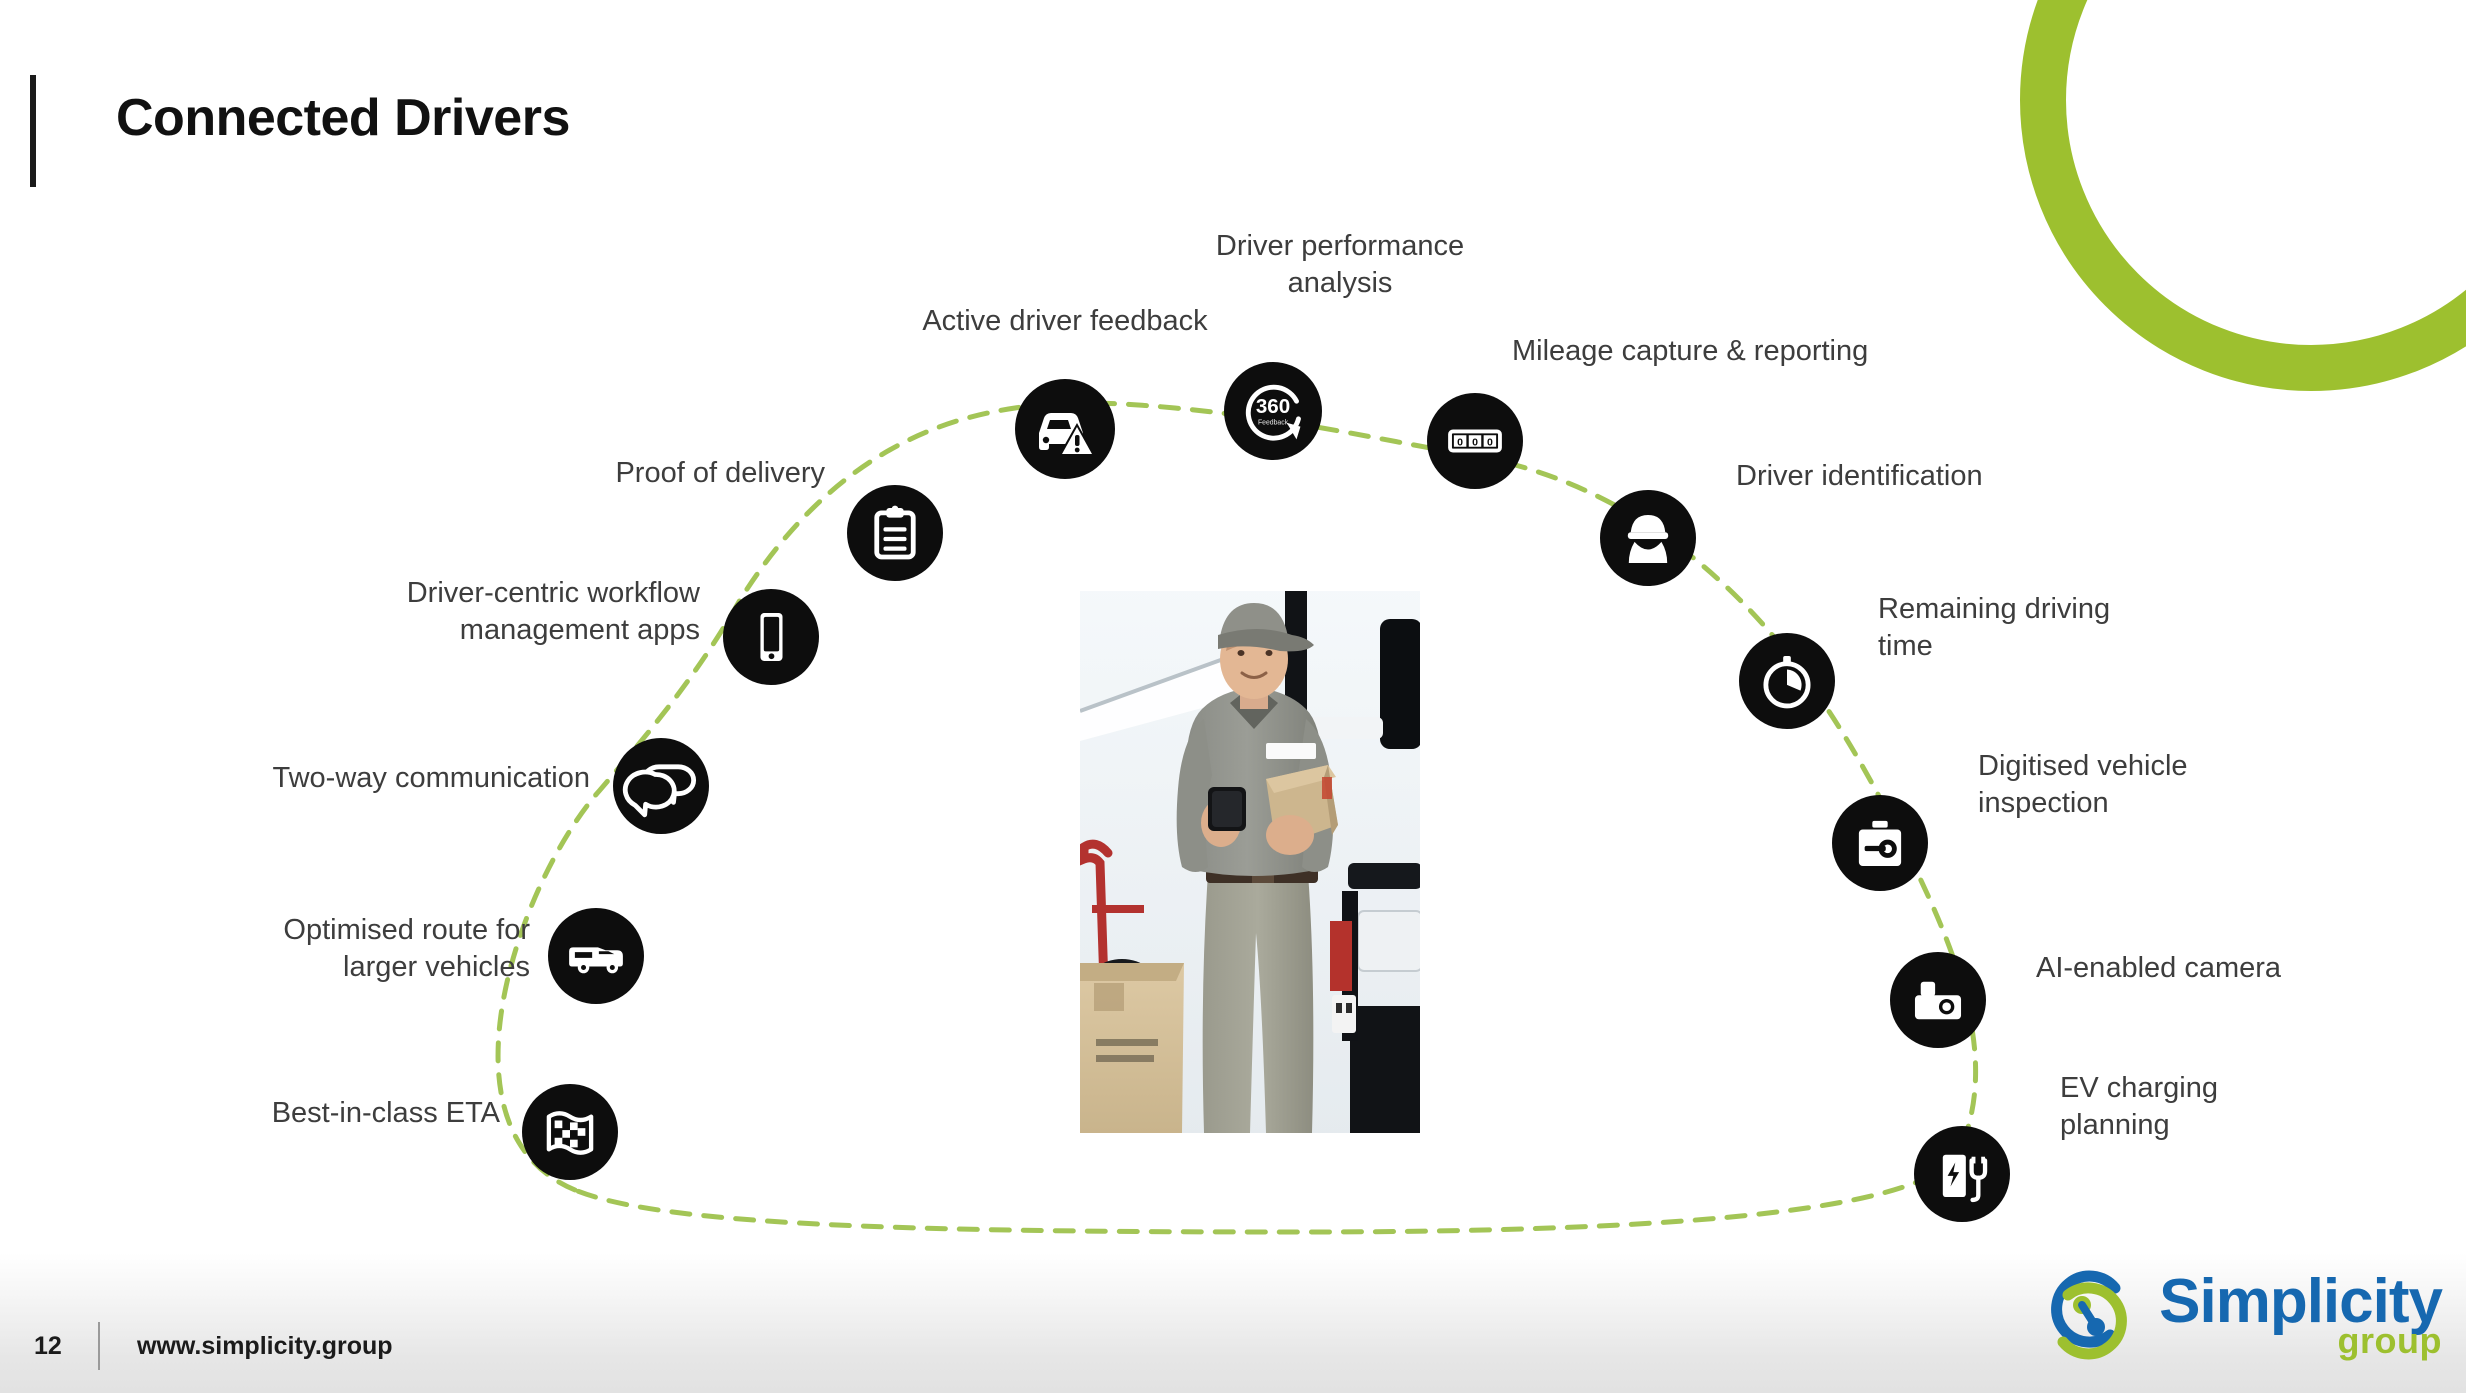 This screenshot has height=1393, width=2466. I want to click on logo-wordmark: Simplicity group, so click(2301, 1315).